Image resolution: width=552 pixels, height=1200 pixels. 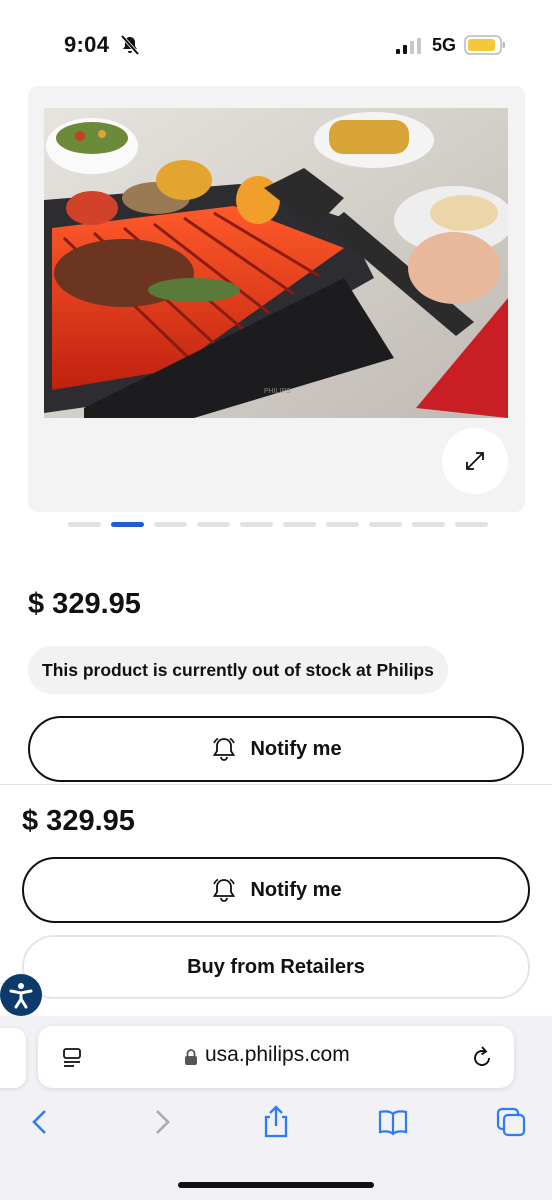 What do you see at coordinates (13, 1058) in the screenshot?
I see `previous-tab-preview` at bounding box center [13, 1058].